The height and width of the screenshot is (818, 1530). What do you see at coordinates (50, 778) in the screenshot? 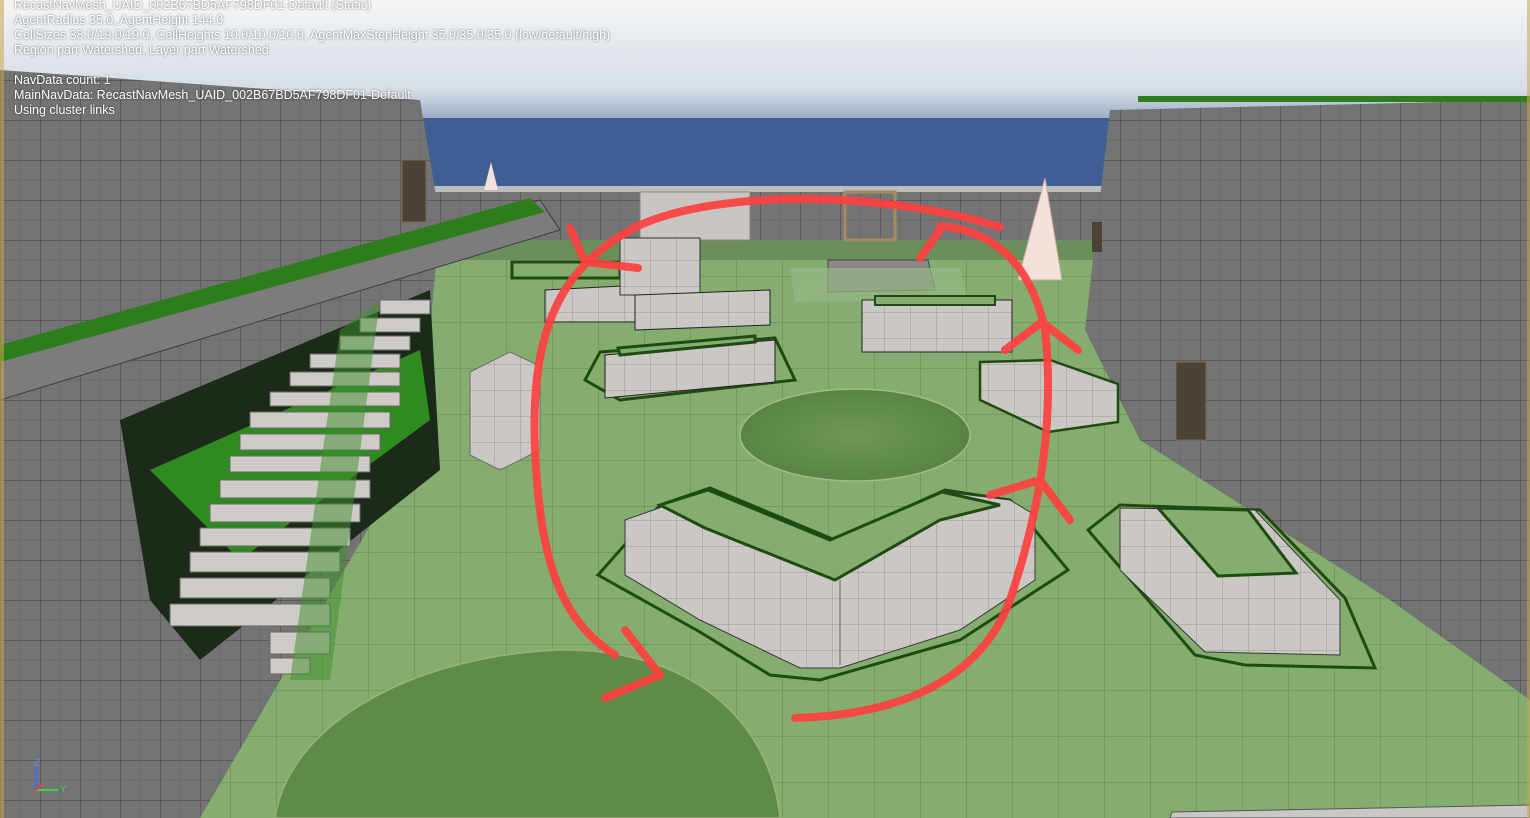
I see `axis-gizmo-icon: Z Y` at bounding box center [50, 778].